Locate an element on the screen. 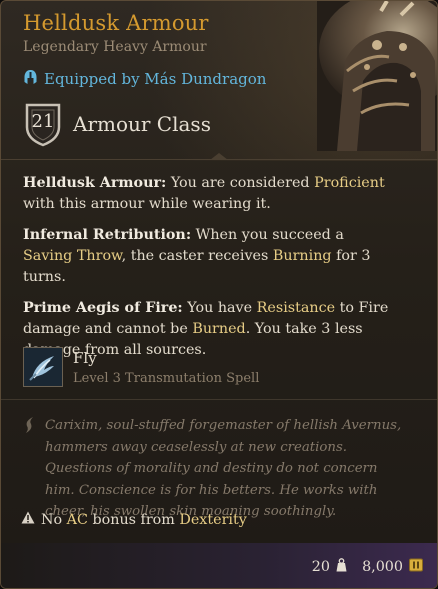  dexterity-keyword: Dexterity is located at coordinates (212, 520).